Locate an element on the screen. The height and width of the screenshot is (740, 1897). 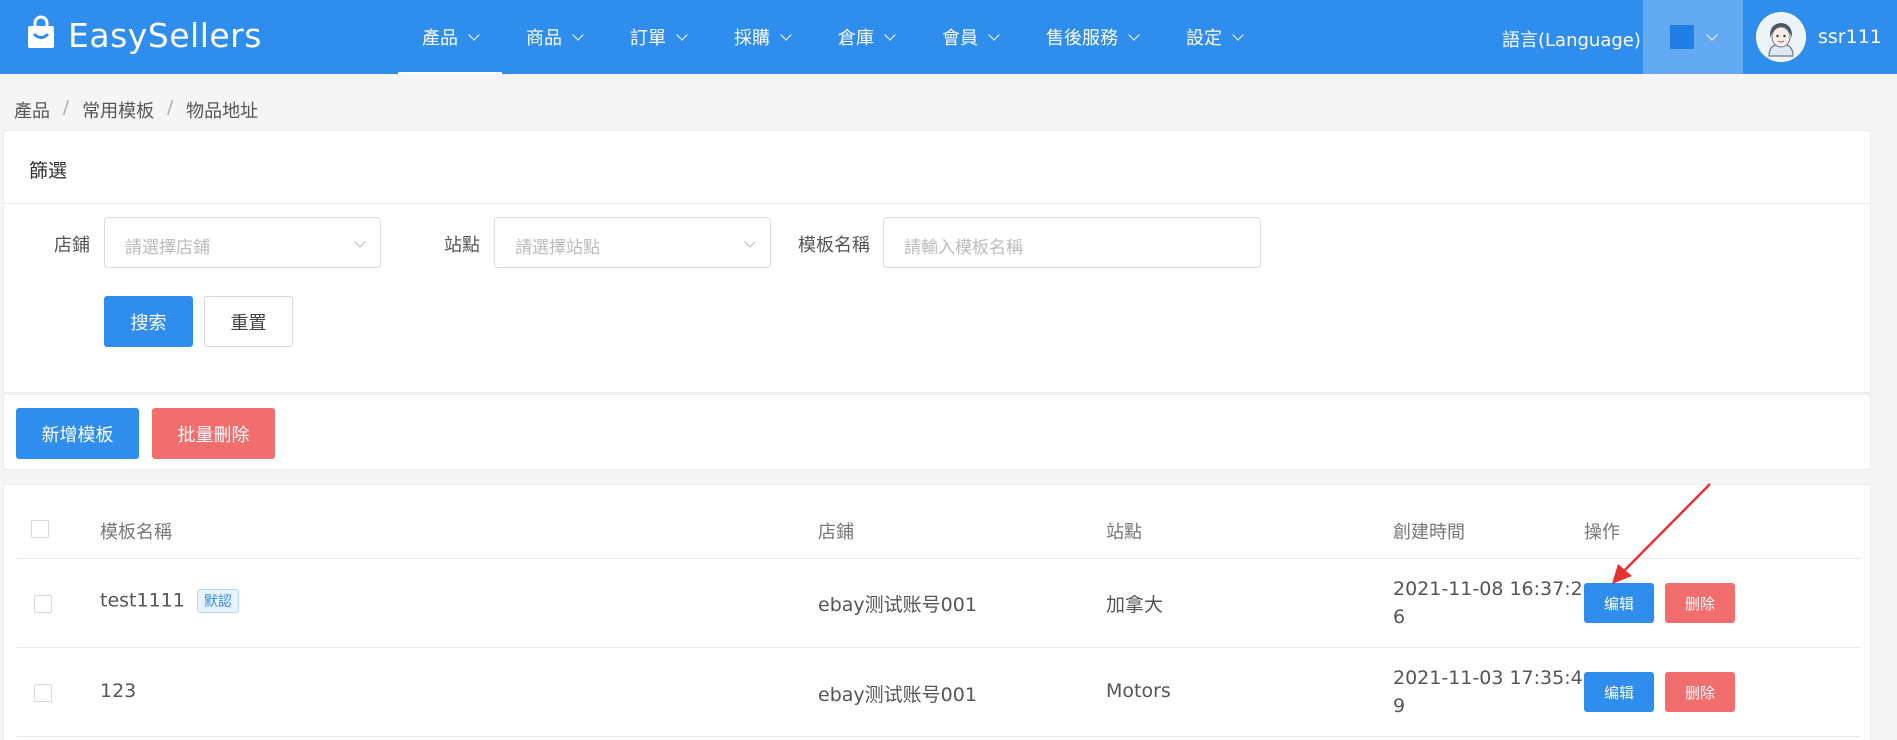
template-name: test1111 is located at coordinates (142, 600).